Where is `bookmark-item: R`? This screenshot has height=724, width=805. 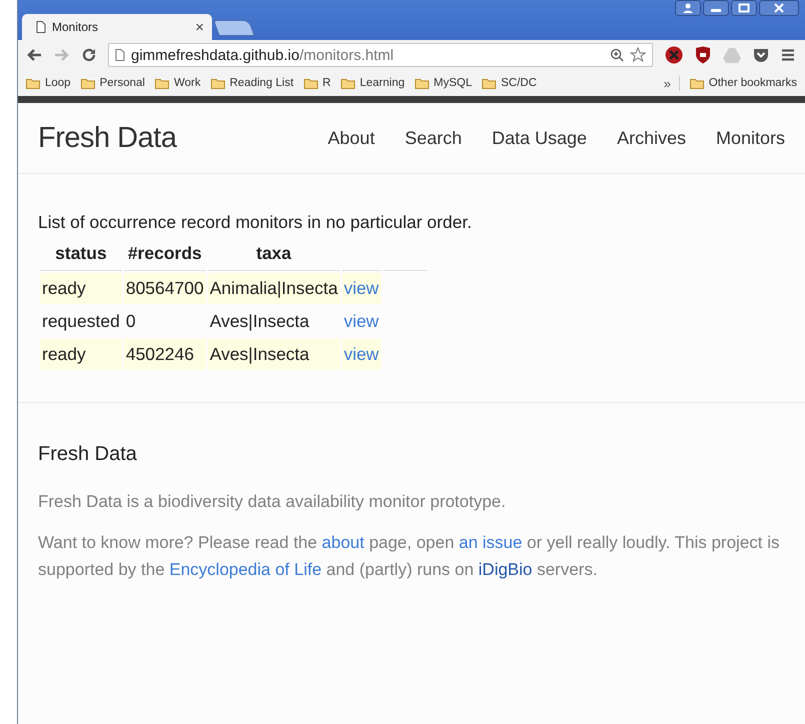
bookmark-item: R is located at coordinates (317, 83).